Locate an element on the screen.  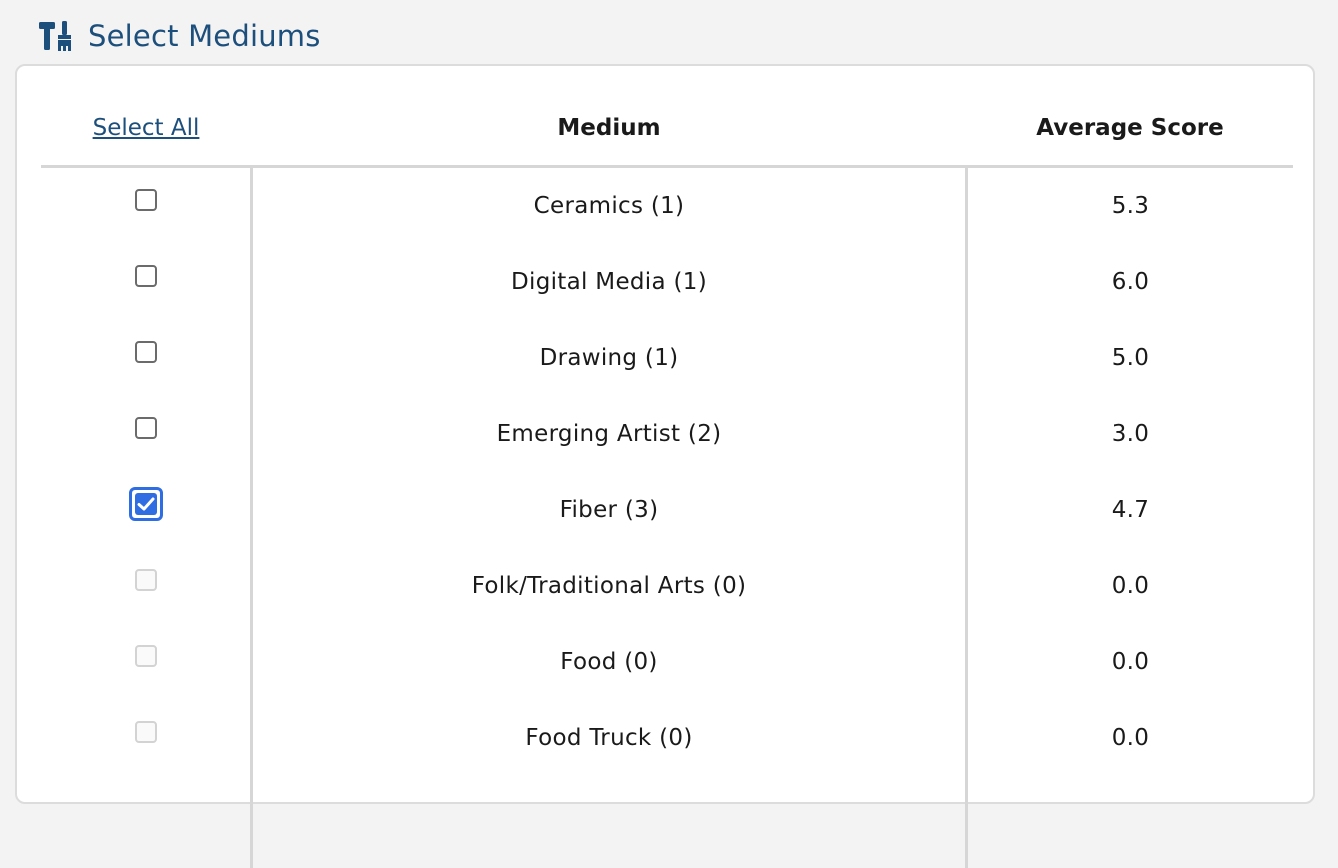
page-header: Select Mediums is located at coordinates (179, 36).